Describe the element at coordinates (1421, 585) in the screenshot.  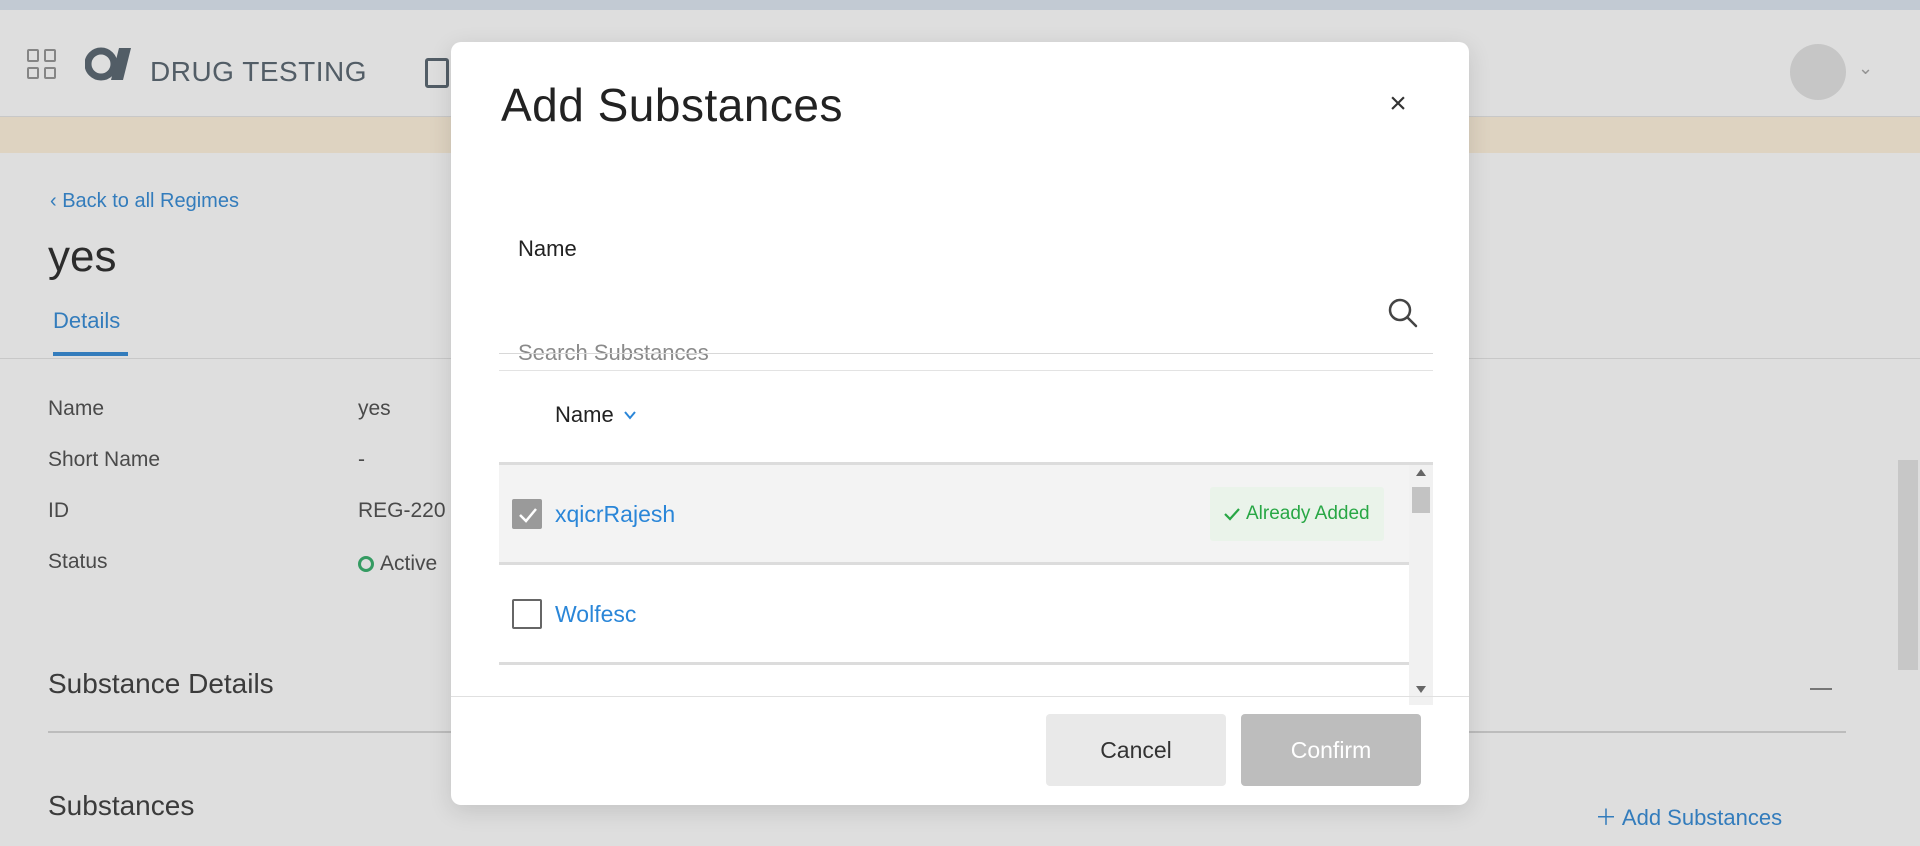
I see `list-scrollbar` at that location.